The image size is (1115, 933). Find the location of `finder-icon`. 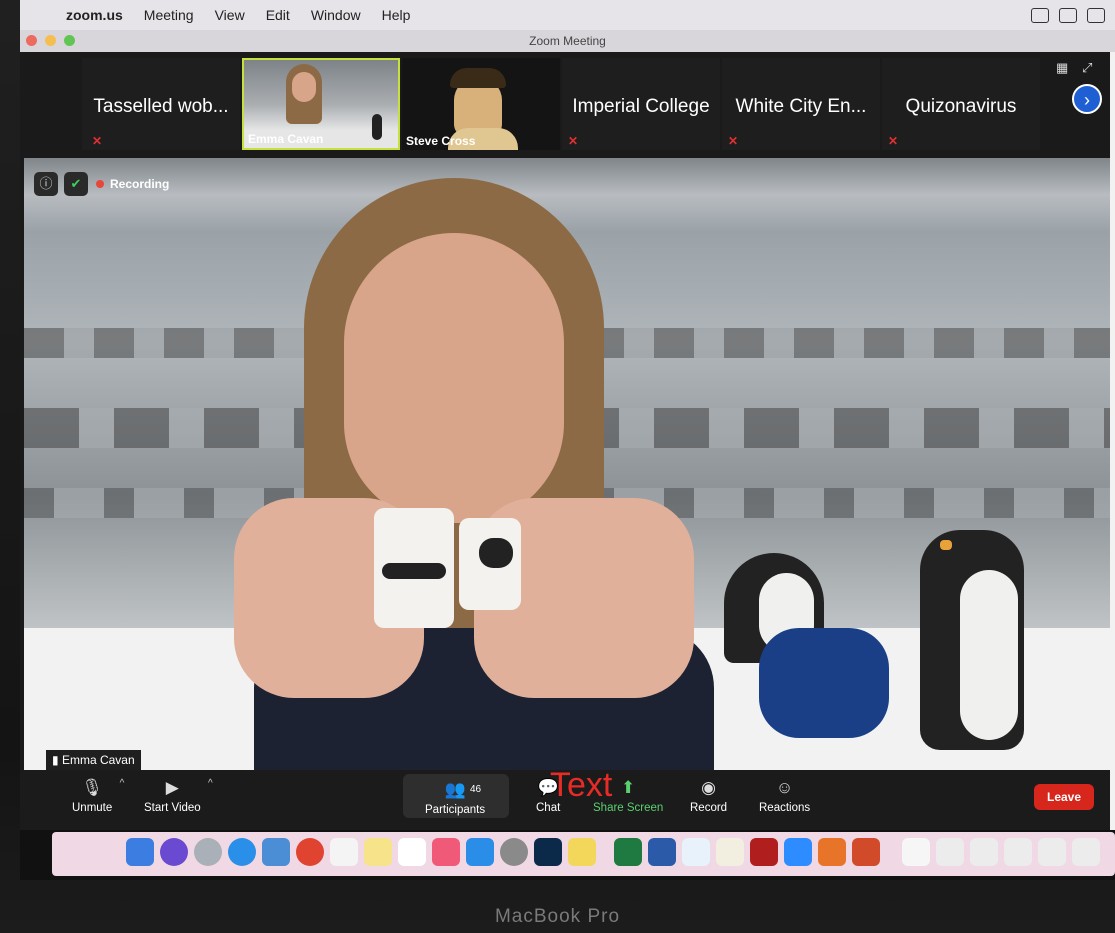

finder-icon is located at coordinates (140, 852).